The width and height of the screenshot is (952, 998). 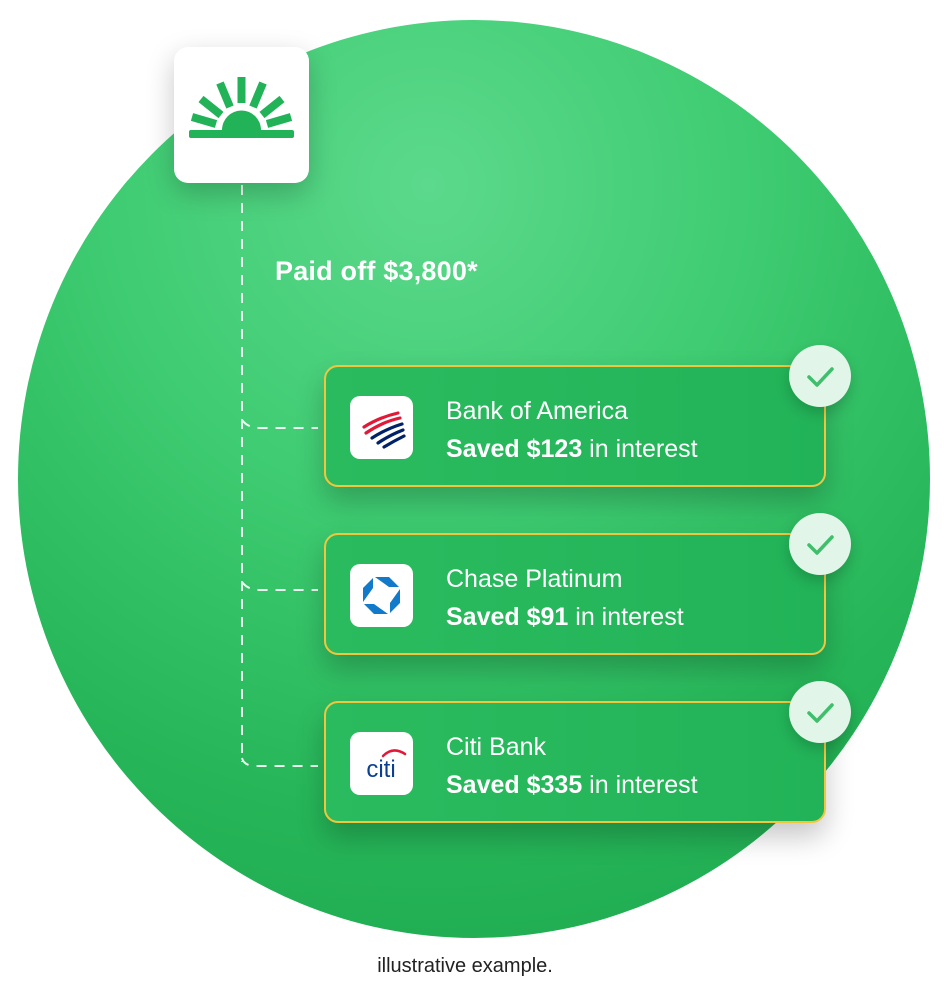 I want to click on savings-amount: Saved $123, so click(x=514, y=449).